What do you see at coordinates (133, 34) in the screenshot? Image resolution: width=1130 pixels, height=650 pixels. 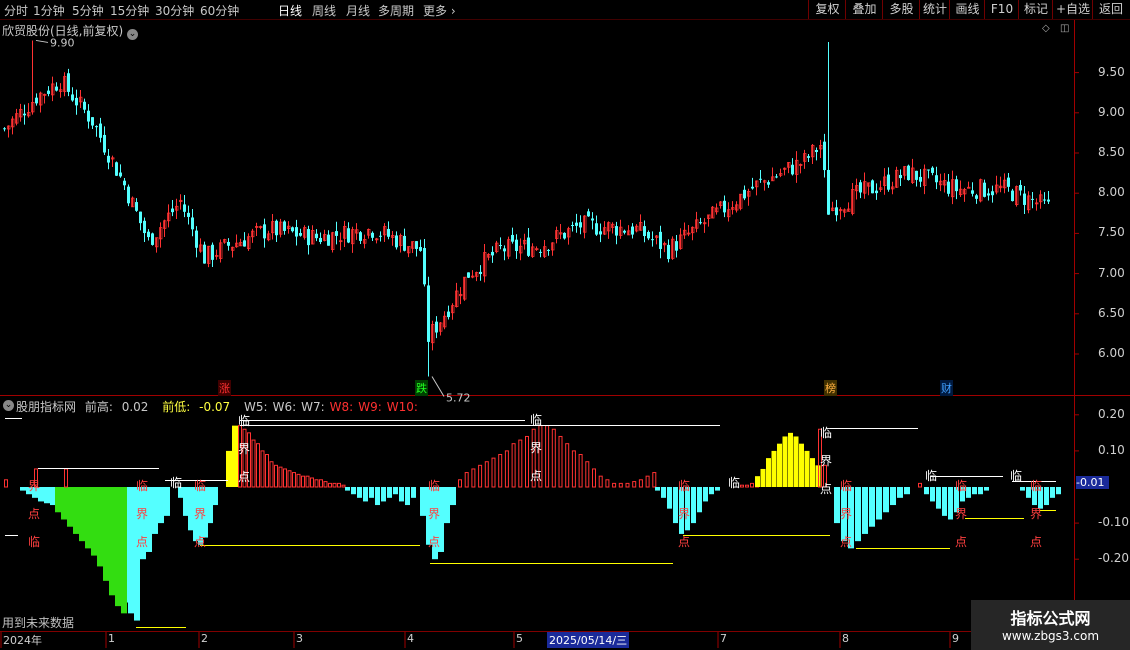 I see `chevron-down-icon: ⌄` at bounding box center [133, 34].